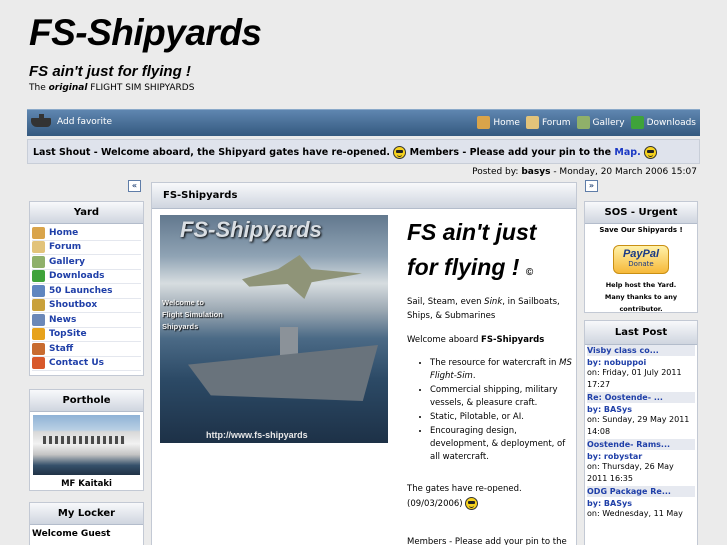 The height and width of the screenshot is (545, 727). I want to click on top-navbar: Add favorite Home Forum Gallery Downloads, so click(363, 122).